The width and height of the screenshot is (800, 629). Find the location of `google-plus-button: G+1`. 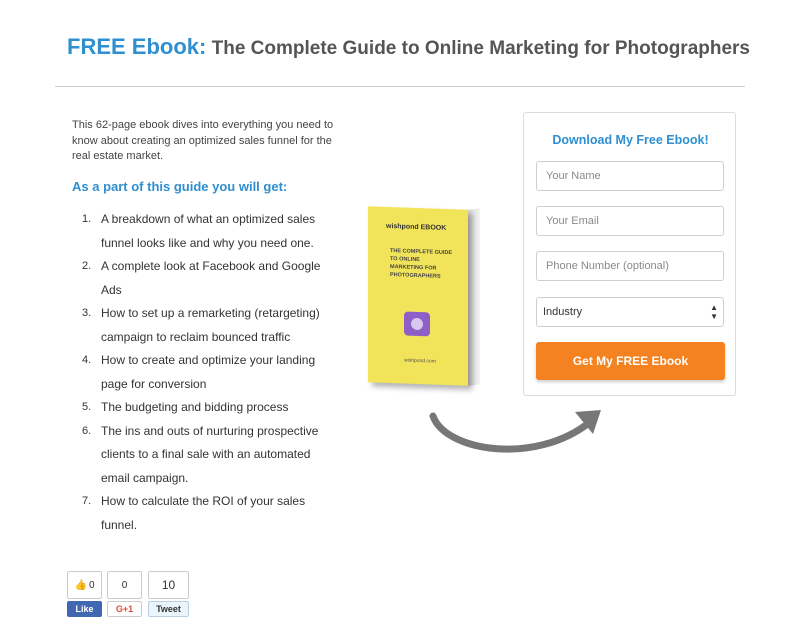

google-plus-button: G+1 is located at coordinates (124, 609).